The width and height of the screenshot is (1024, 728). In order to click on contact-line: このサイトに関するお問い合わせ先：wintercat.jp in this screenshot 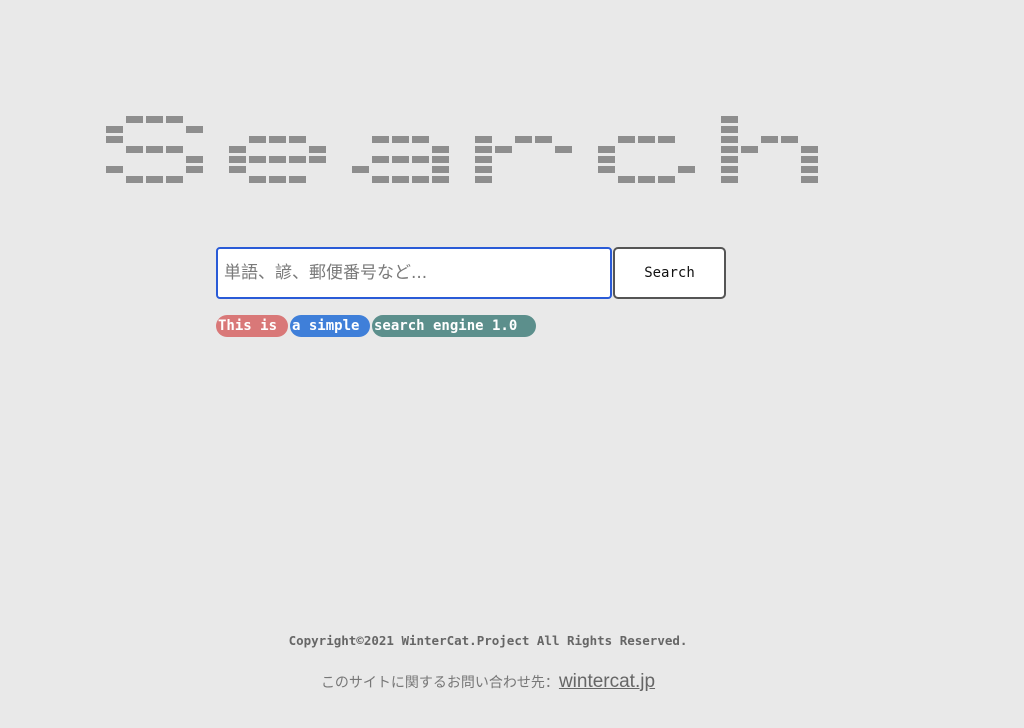, I will do `click(488, 682)`.